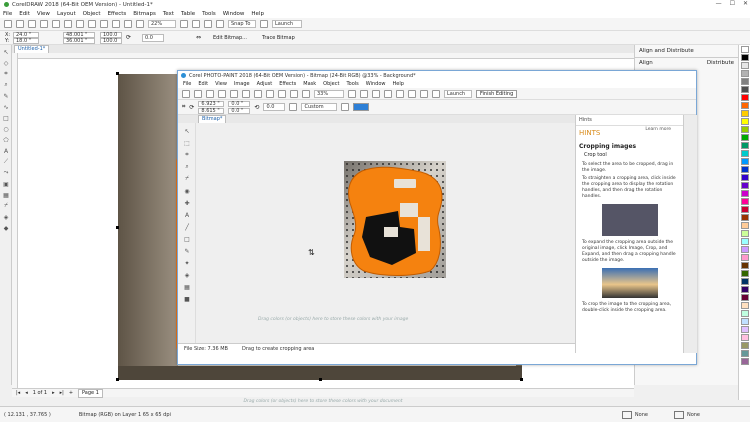  Describe the element at coordinates (187, 155) in the screenshot. I see `pp-crop-tool-icon: ⌗` at that location.